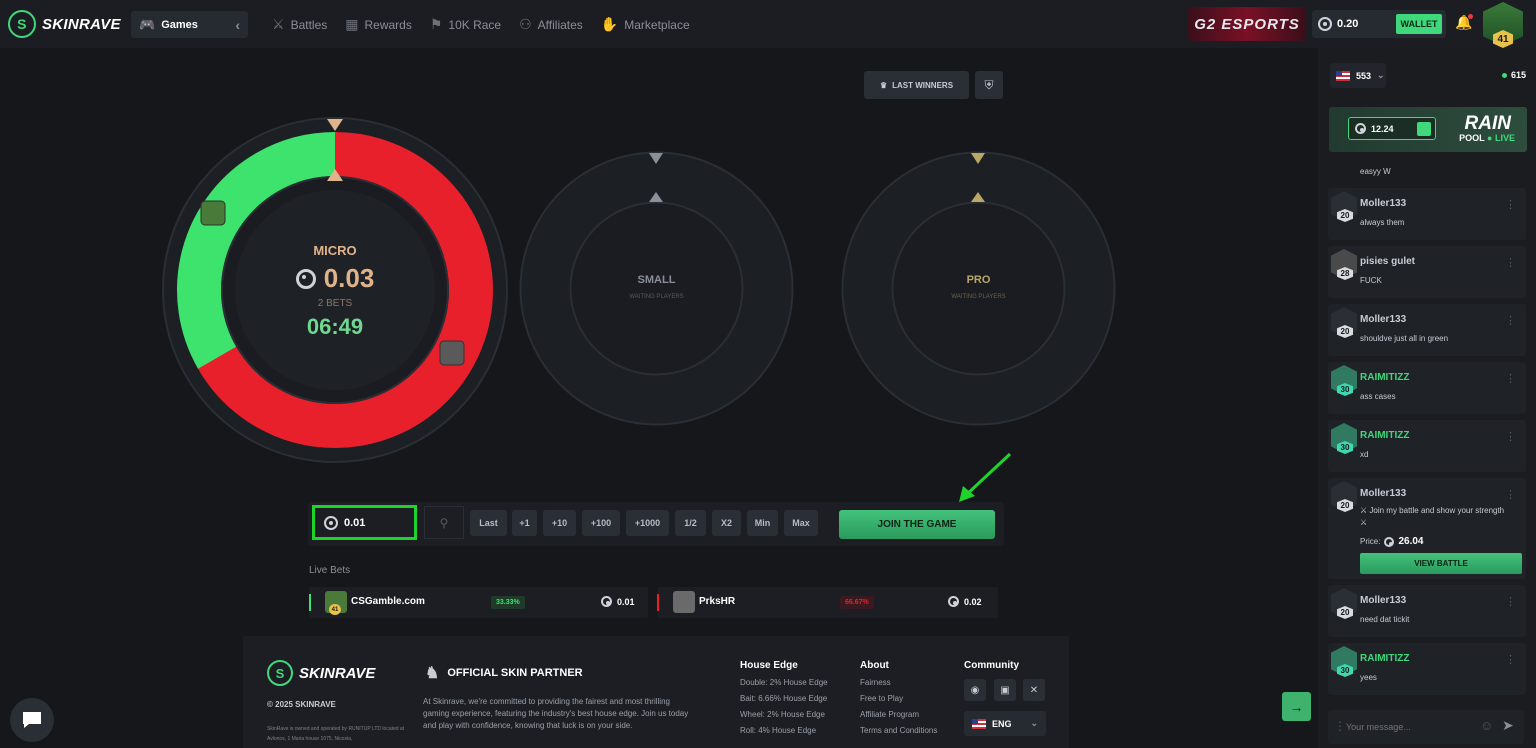  What do you see at coordinates (769, 665) in the screenshot?
I see `column-title: House Edge` at bounding box center [769, 665].